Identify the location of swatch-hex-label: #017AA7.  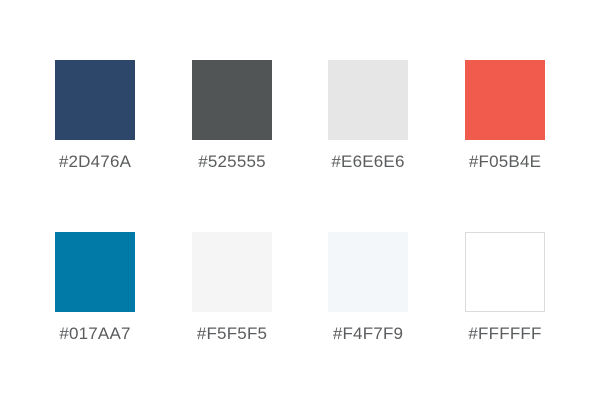
(95, 333).